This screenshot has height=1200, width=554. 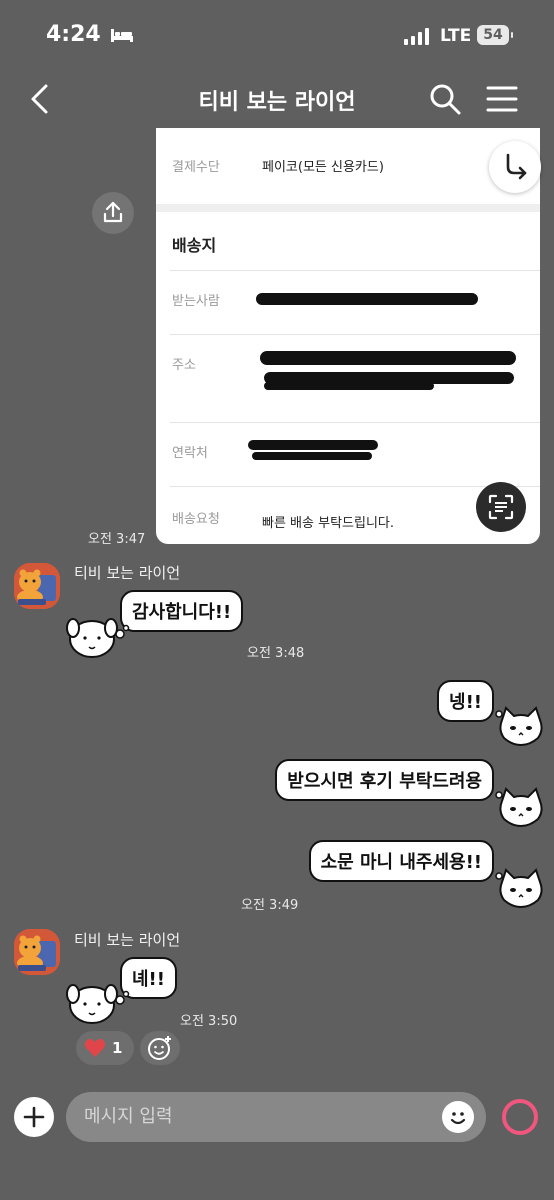 I want to click on my-message-bubble: 소문 마니 내주세용!!, so click(x=401, y=861).